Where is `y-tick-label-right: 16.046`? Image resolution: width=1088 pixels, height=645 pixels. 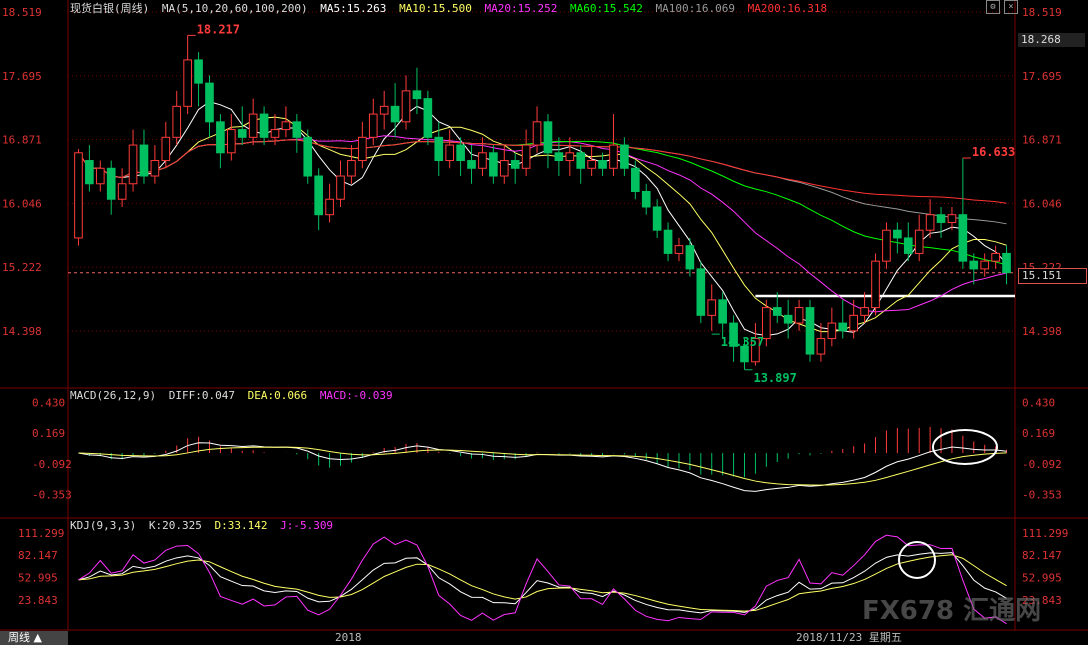
y-tick-label-right: 16.046 is located at coordinates (1042, 203).